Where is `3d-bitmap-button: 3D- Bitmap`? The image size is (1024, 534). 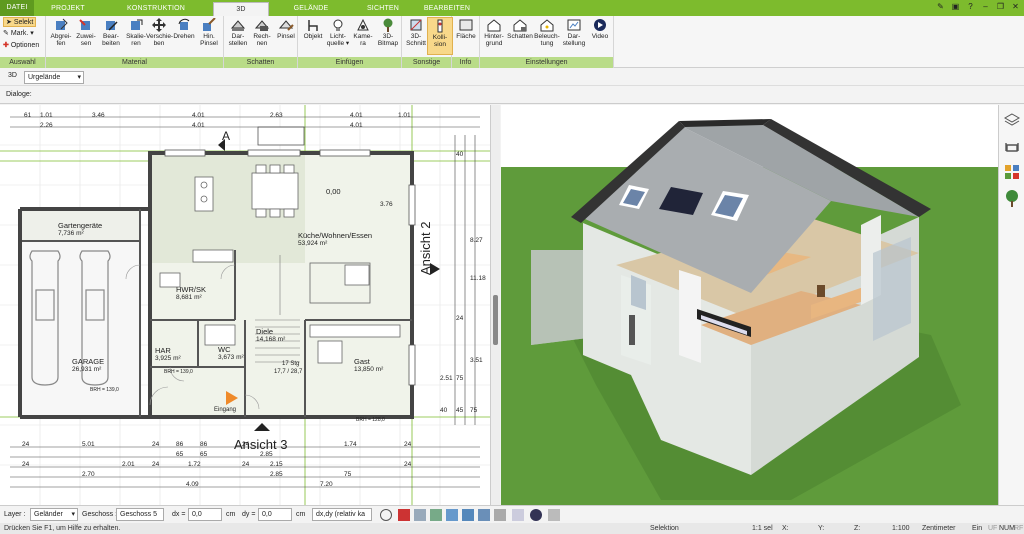
3d-bitmap-button: 3D- Bitmap is located at coordinates (388, 36).